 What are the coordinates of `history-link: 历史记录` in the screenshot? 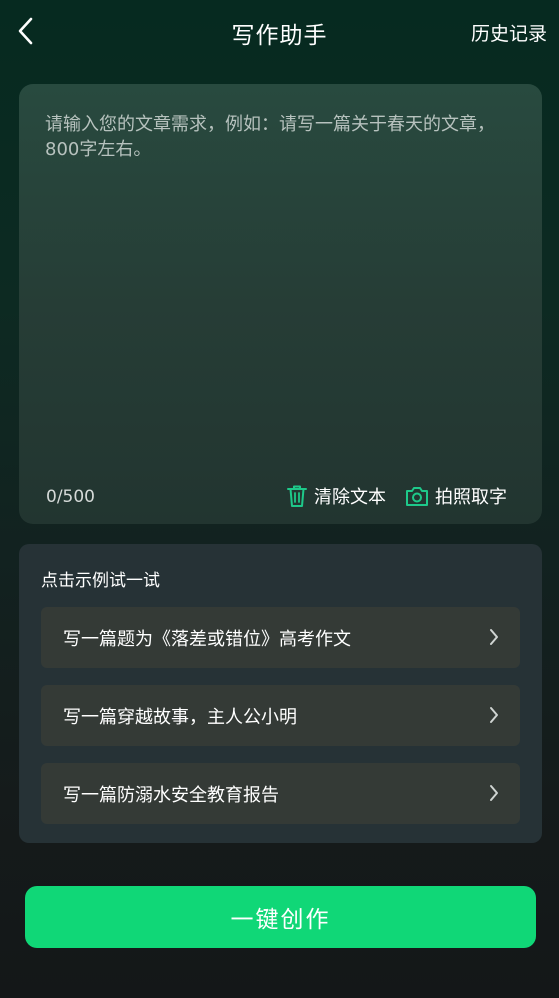 It's located at (509, 32).